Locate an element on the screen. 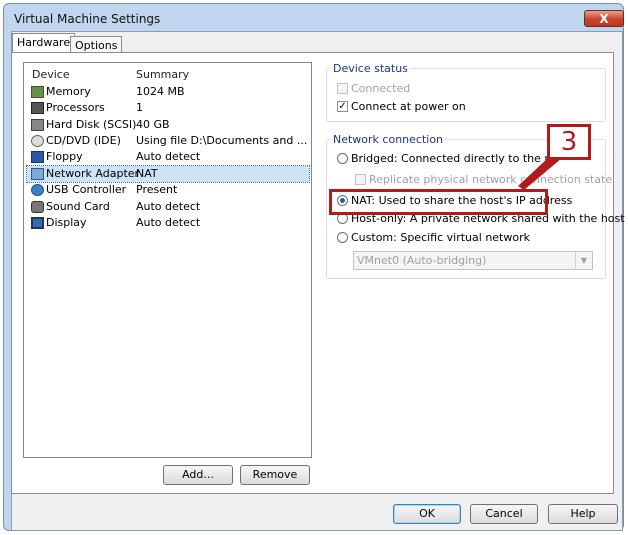 The width and height of the screenshot is (628, 535). device-name: Network Adapter is located at coordinates (93, 173).